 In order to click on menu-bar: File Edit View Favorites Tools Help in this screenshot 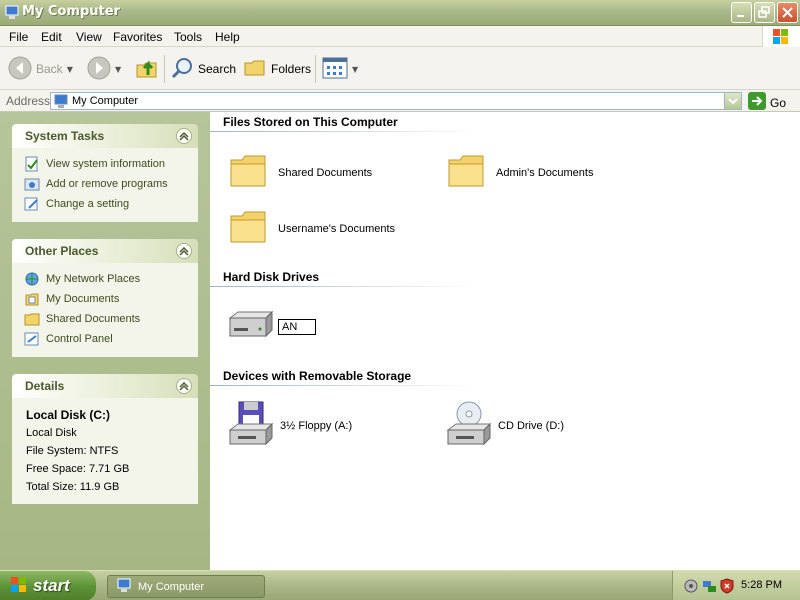, I will do `click(400, 36)`.